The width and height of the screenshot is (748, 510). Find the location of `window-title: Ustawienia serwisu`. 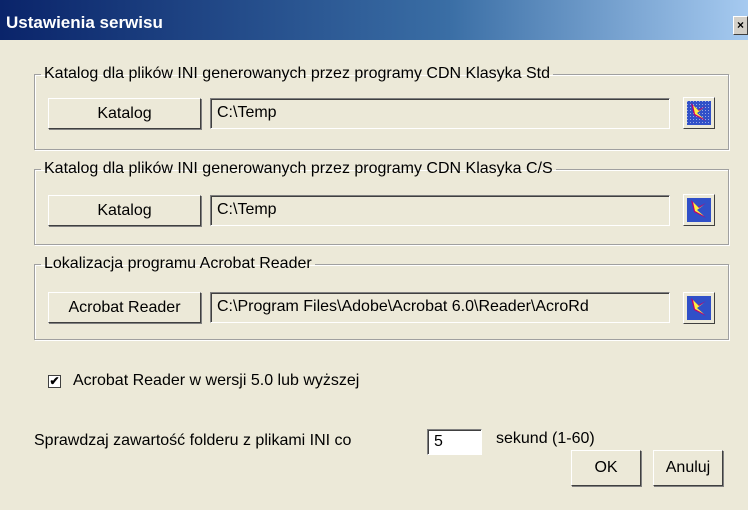

window-title: Ustawienia serwisu is located at coordinates (84, 22).